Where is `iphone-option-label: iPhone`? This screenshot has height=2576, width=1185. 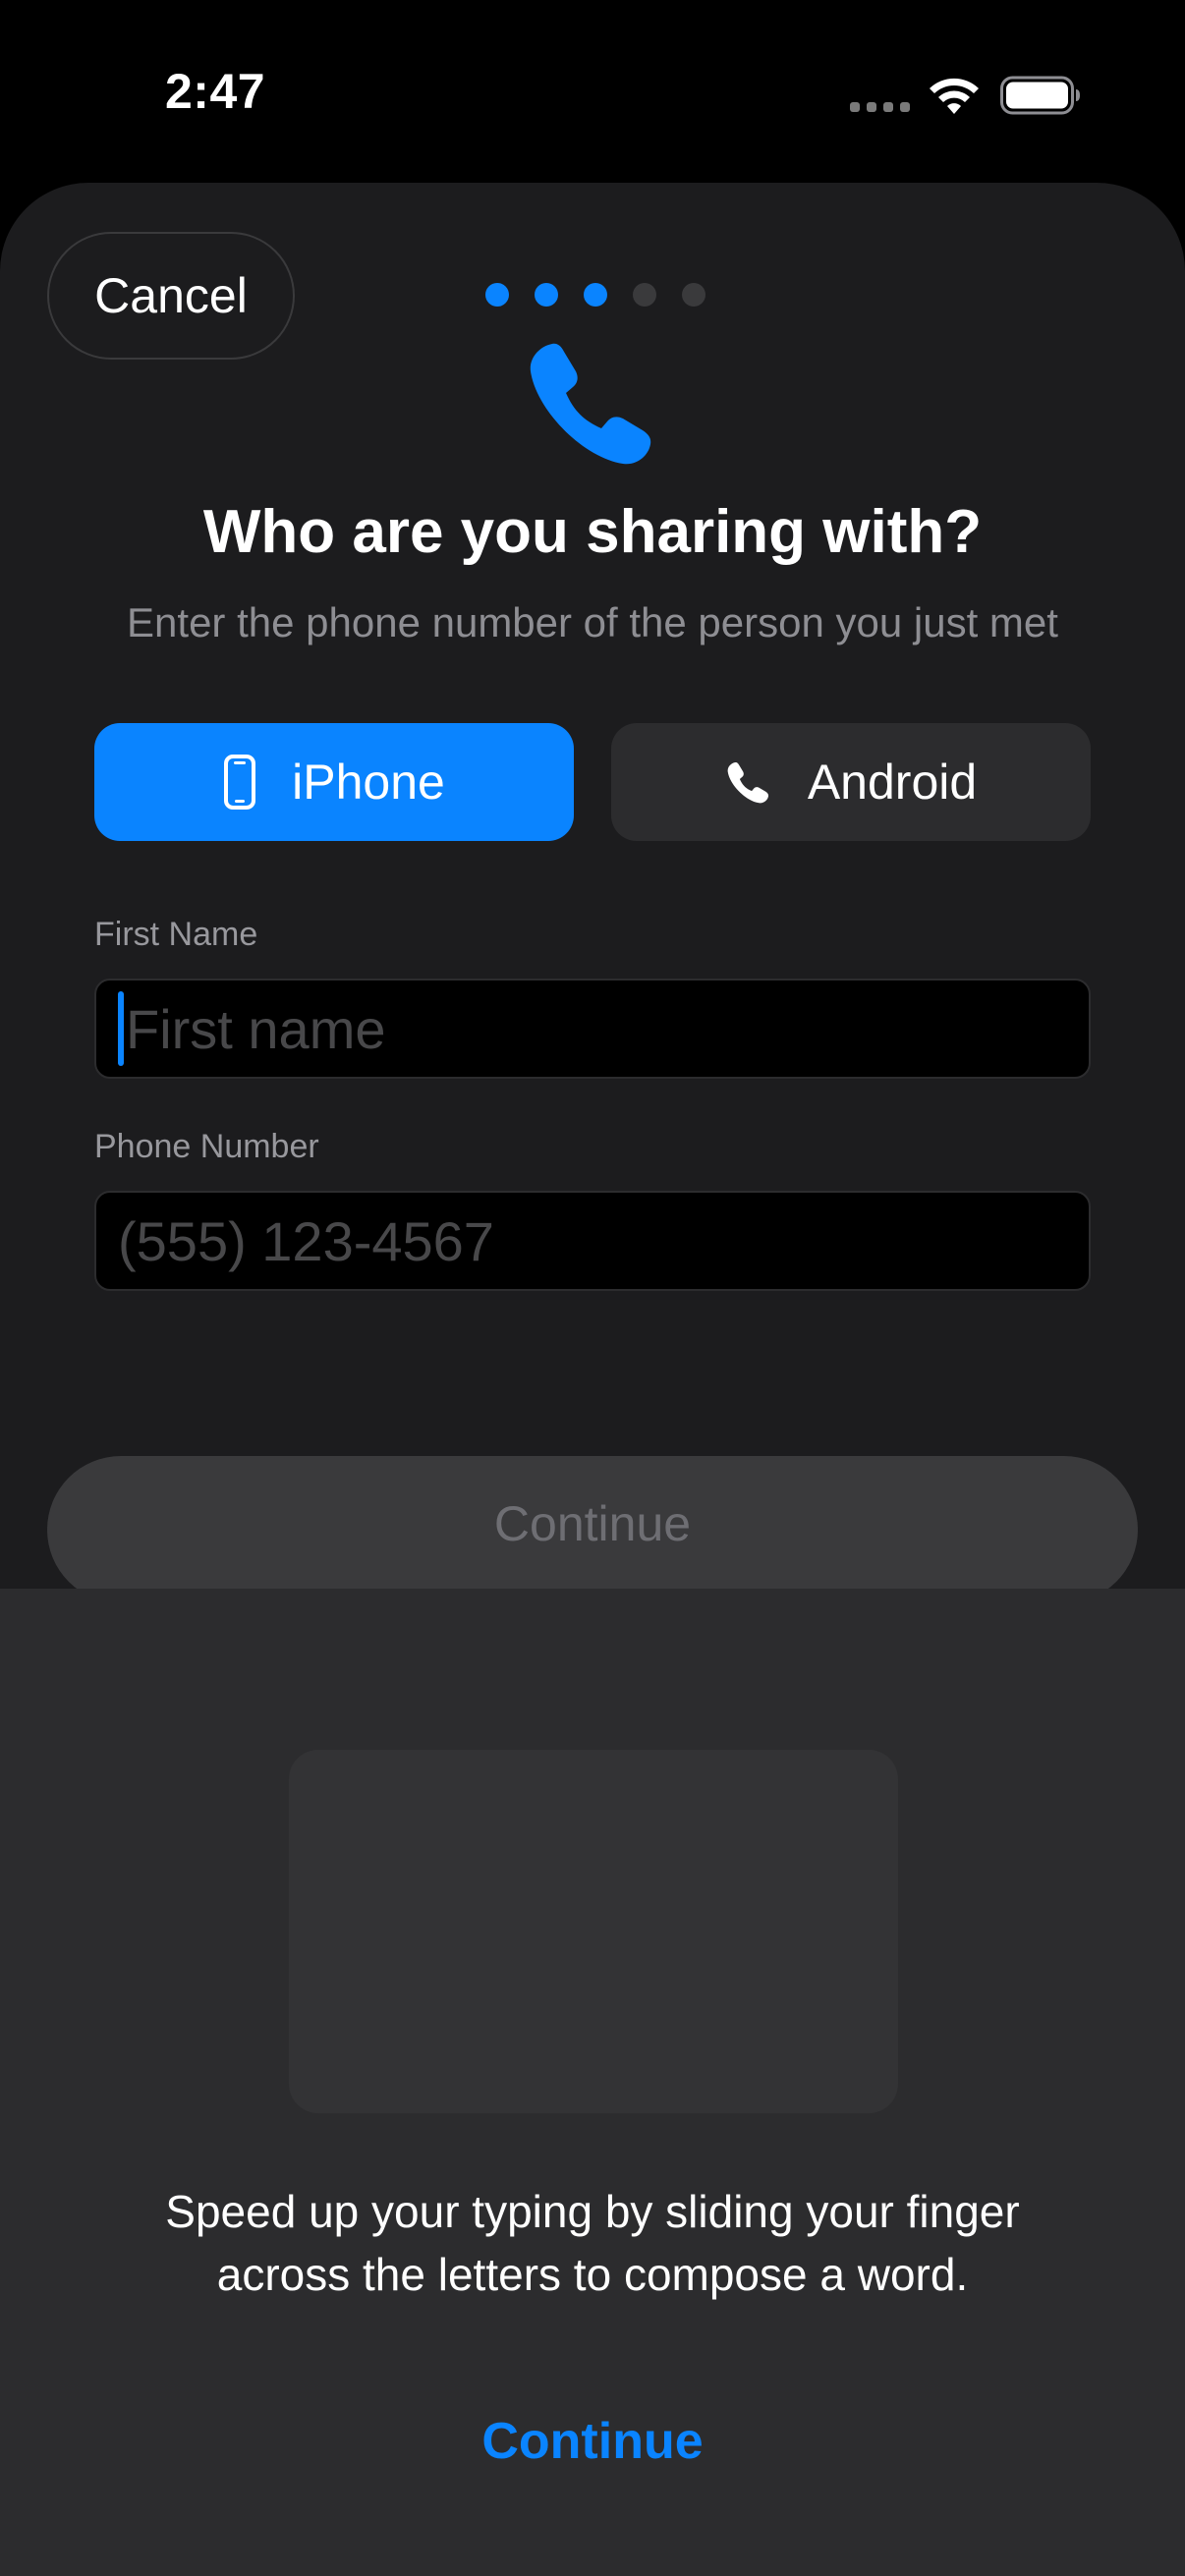
iphone-option-label: iPhone is located at coordinates (369, 782).